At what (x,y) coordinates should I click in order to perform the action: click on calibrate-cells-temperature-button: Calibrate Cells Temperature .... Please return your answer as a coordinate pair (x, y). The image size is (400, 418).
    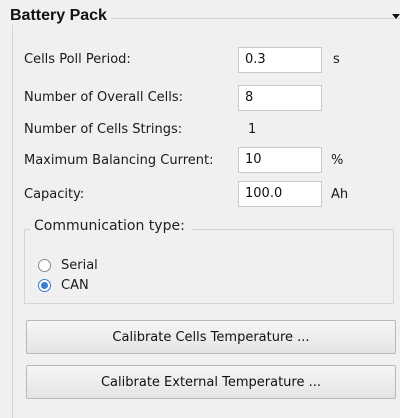
    Looking at the image, I should click on (211, 337).